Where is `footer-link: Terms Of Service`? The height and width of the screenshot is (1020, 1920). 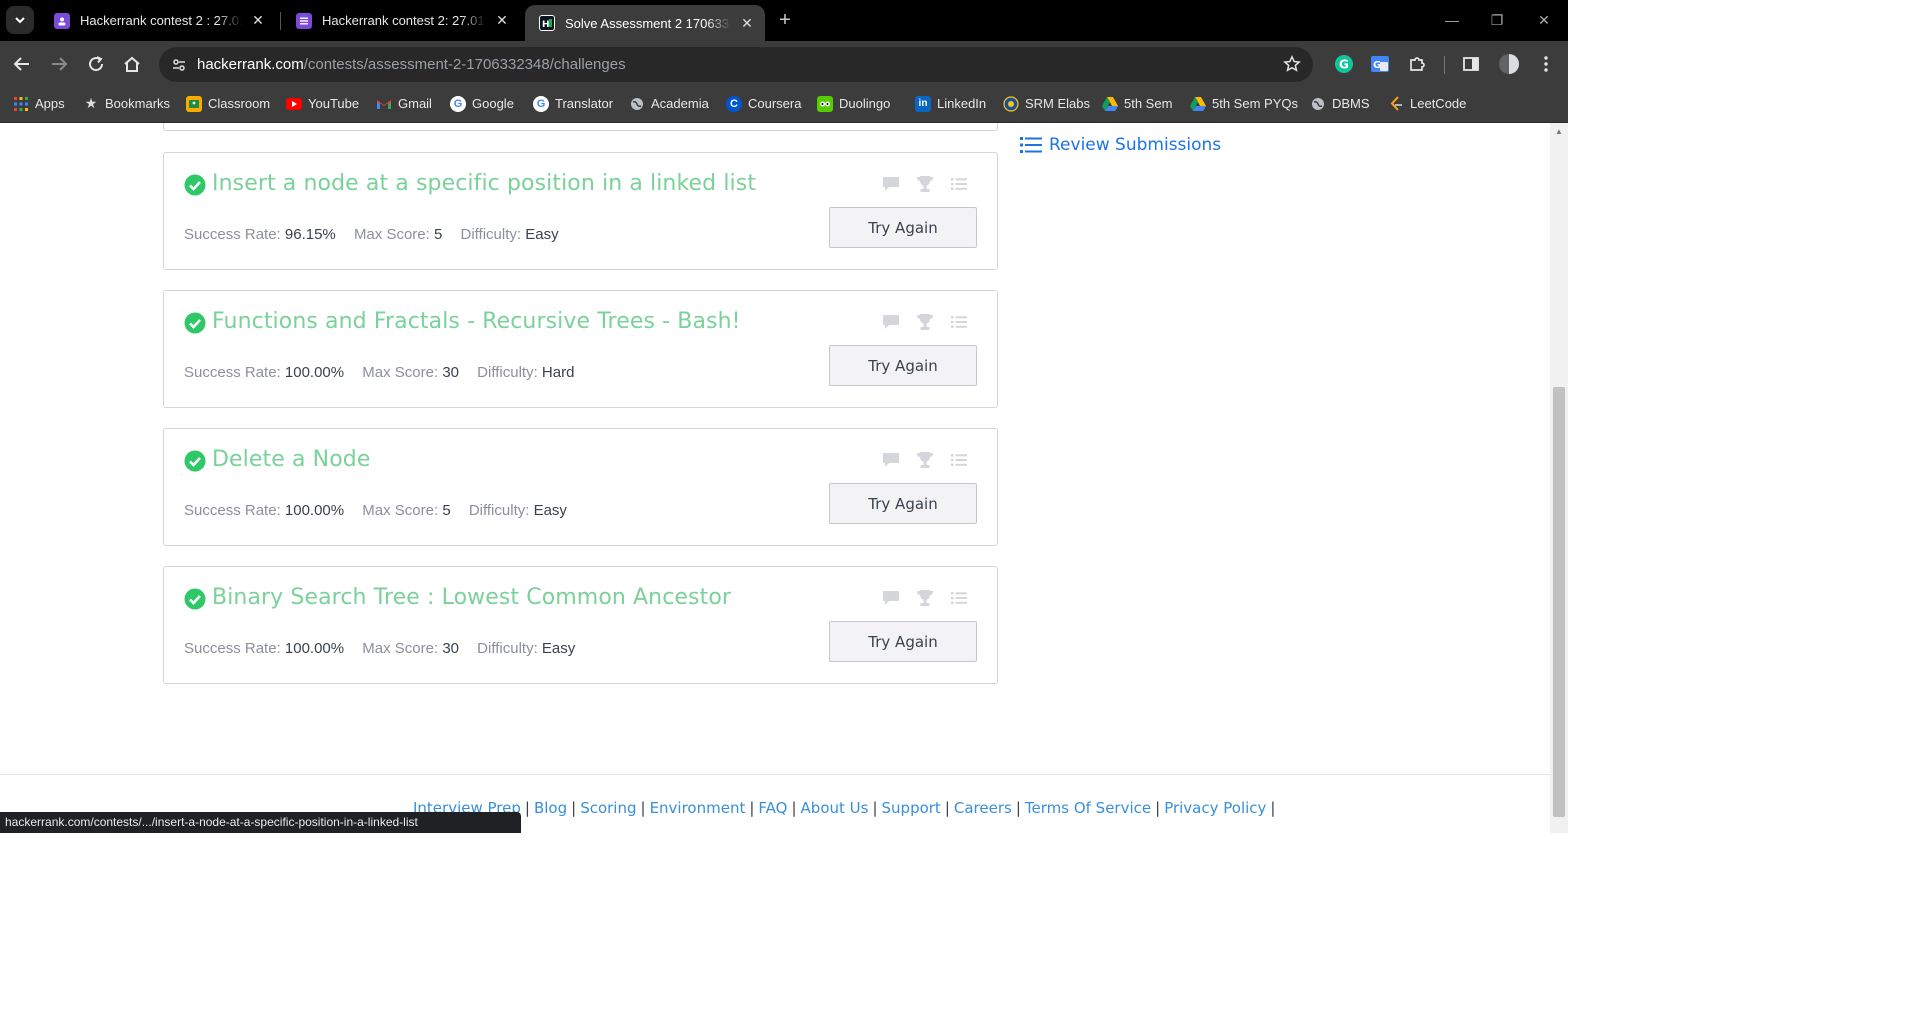
footer-link: Terms Of Service is located at coordinates (1088, 808).